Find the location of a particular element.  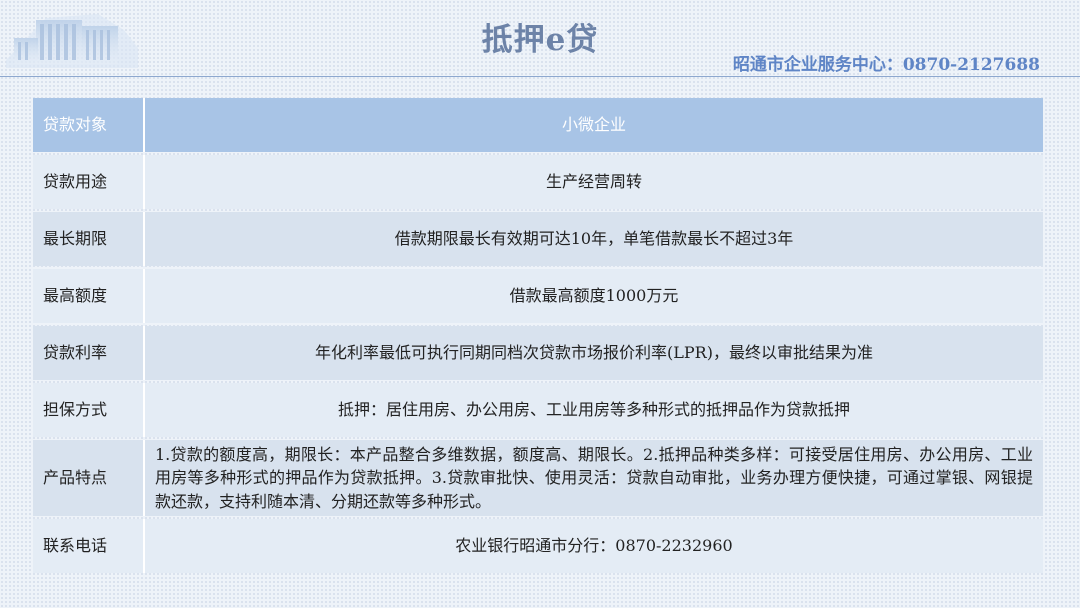

row-label: 最长期限 is located at coordinates (89, 239).